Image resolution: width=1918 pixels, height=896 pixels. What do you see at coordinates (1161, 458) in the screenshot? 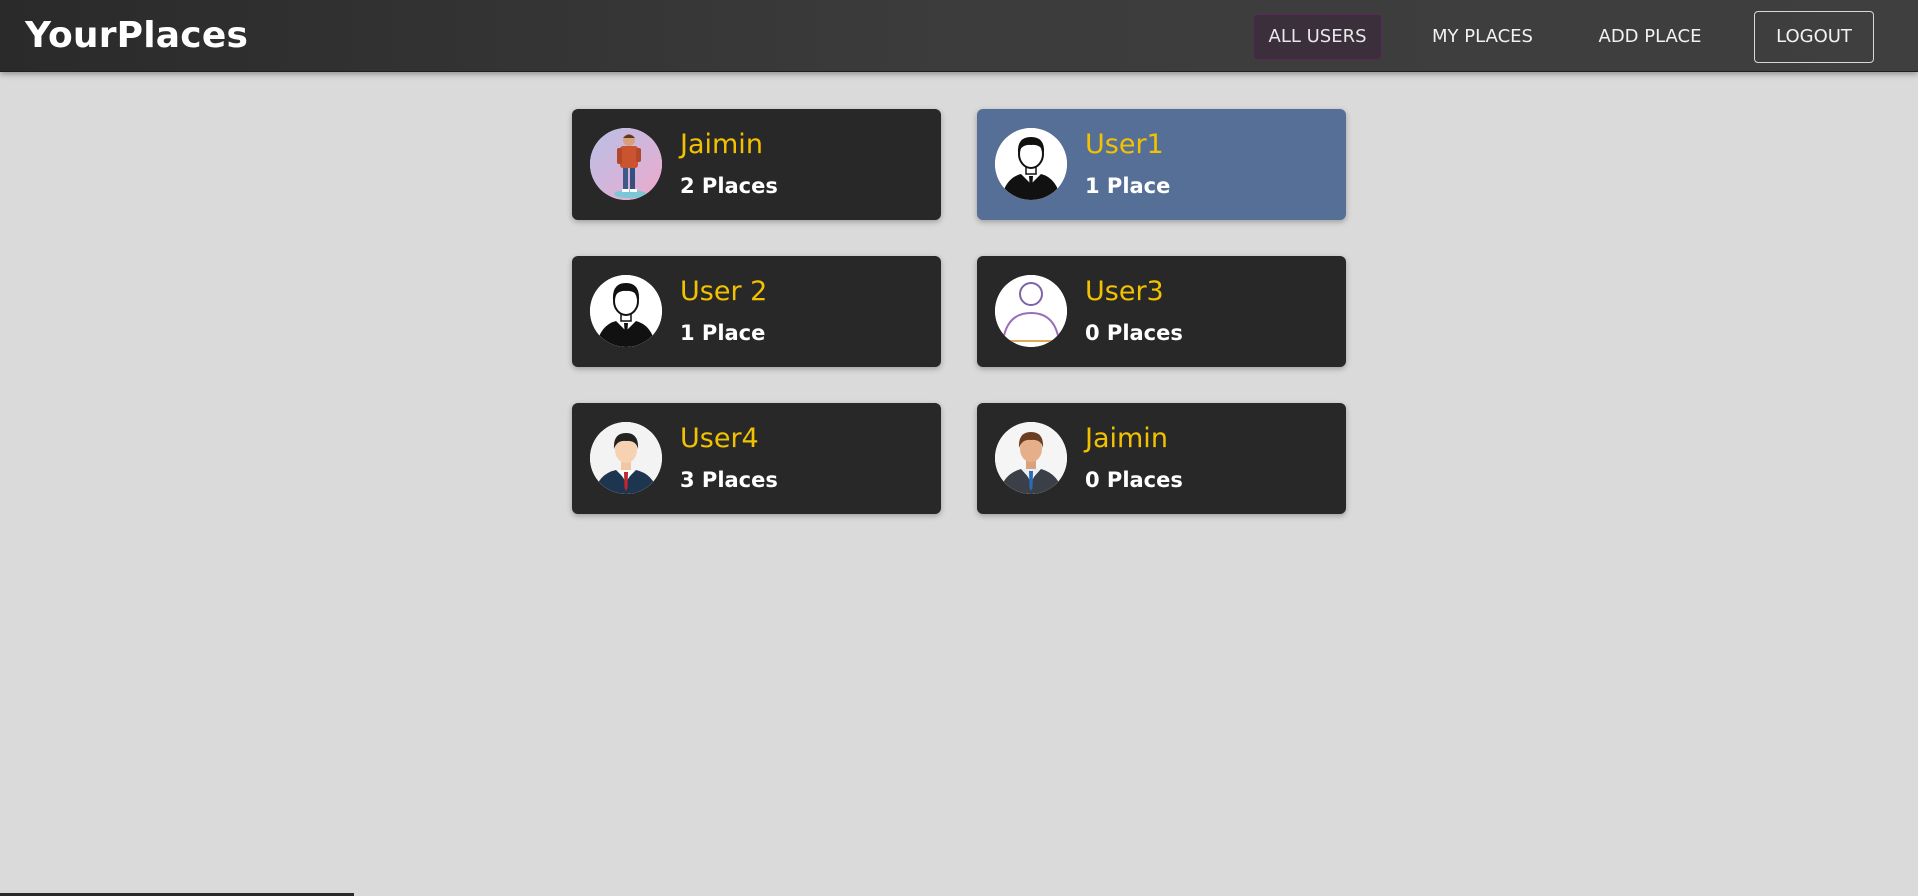
I see `user-card: Jaimin 0 Places` at bounding box center [1161, 458].